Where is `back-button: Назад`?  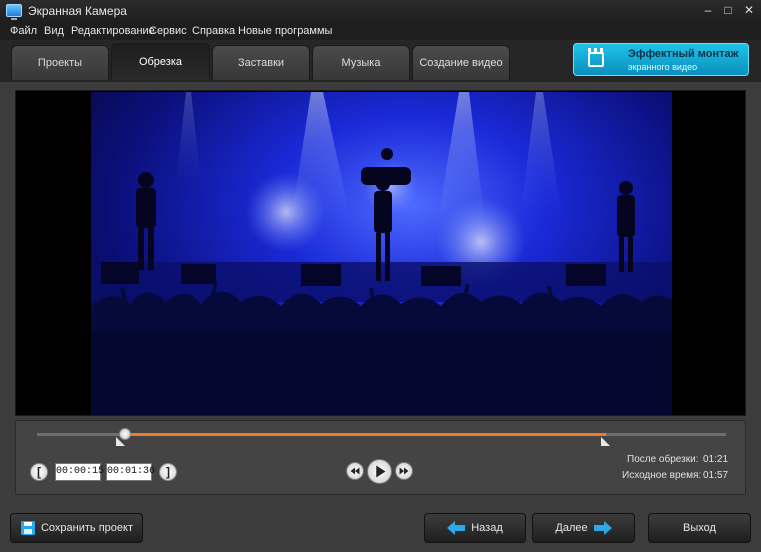
back-button: Назад is located at coordinates (475, 528).